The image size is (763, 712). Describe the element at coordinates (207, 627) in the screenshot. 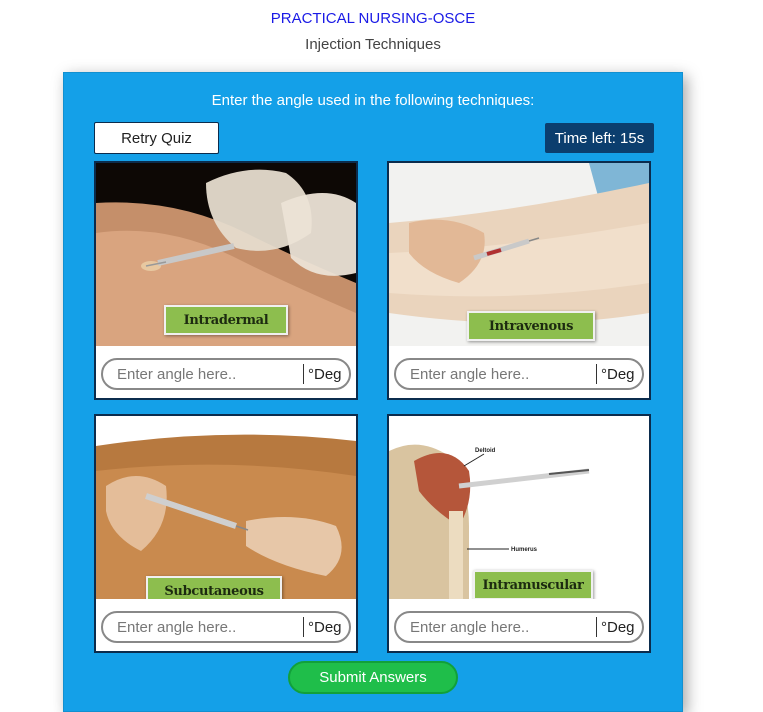

I see `angle-input-subcutaneous` at that location.